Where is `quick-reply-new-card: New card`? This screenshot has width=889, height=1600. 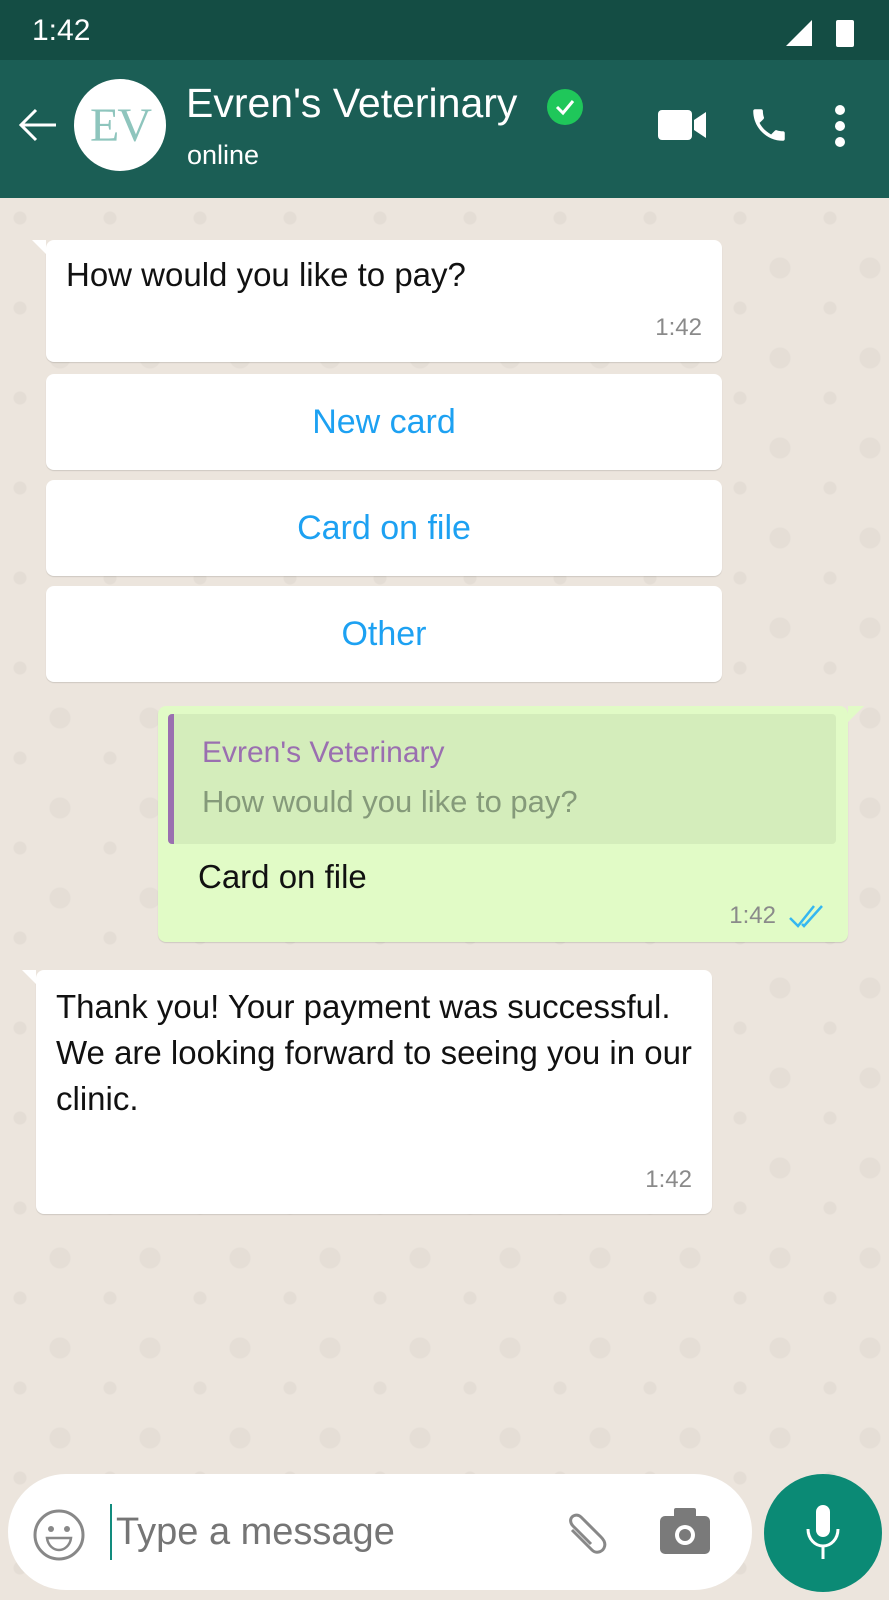
quick-reply-new-card: New card is located at coordinates (384, 422).